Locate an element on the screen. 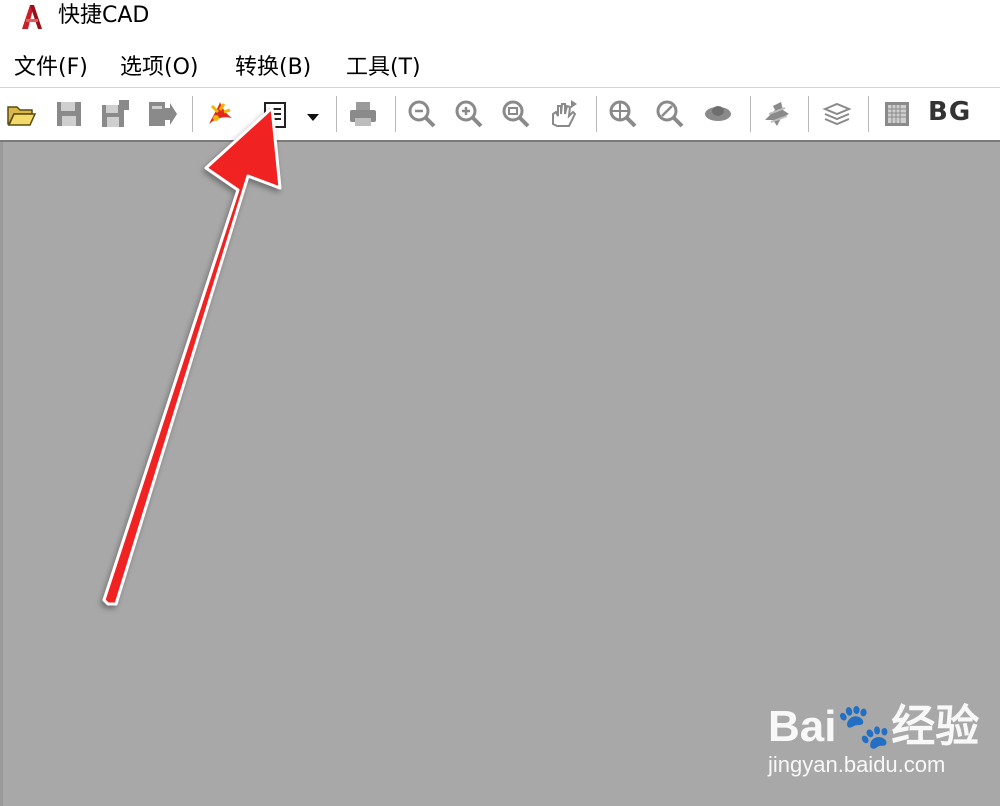 Image resolution: width=1000 pixels, height=806 pixels. menu-convert: 转换(B) is located at coordinates (273, 68).